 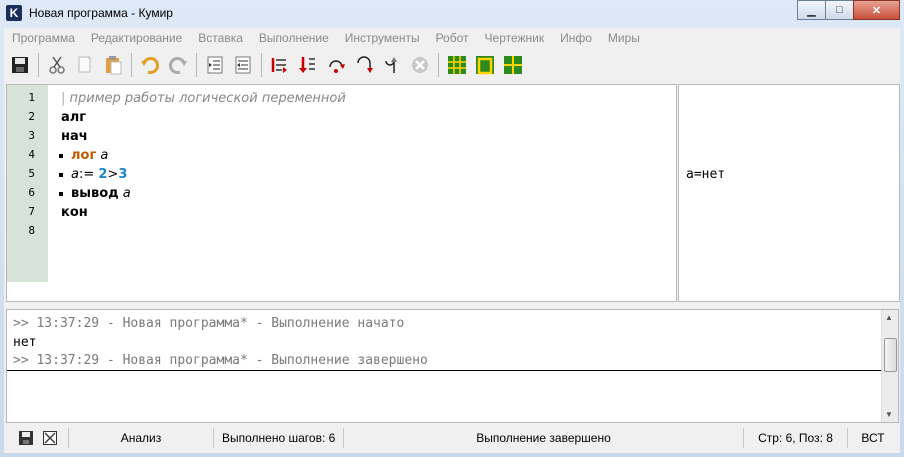 What do you see at coordinates (14, 13) in the screenshot?
I see `app-logo-icon: K` at bounding box center [14, 13].